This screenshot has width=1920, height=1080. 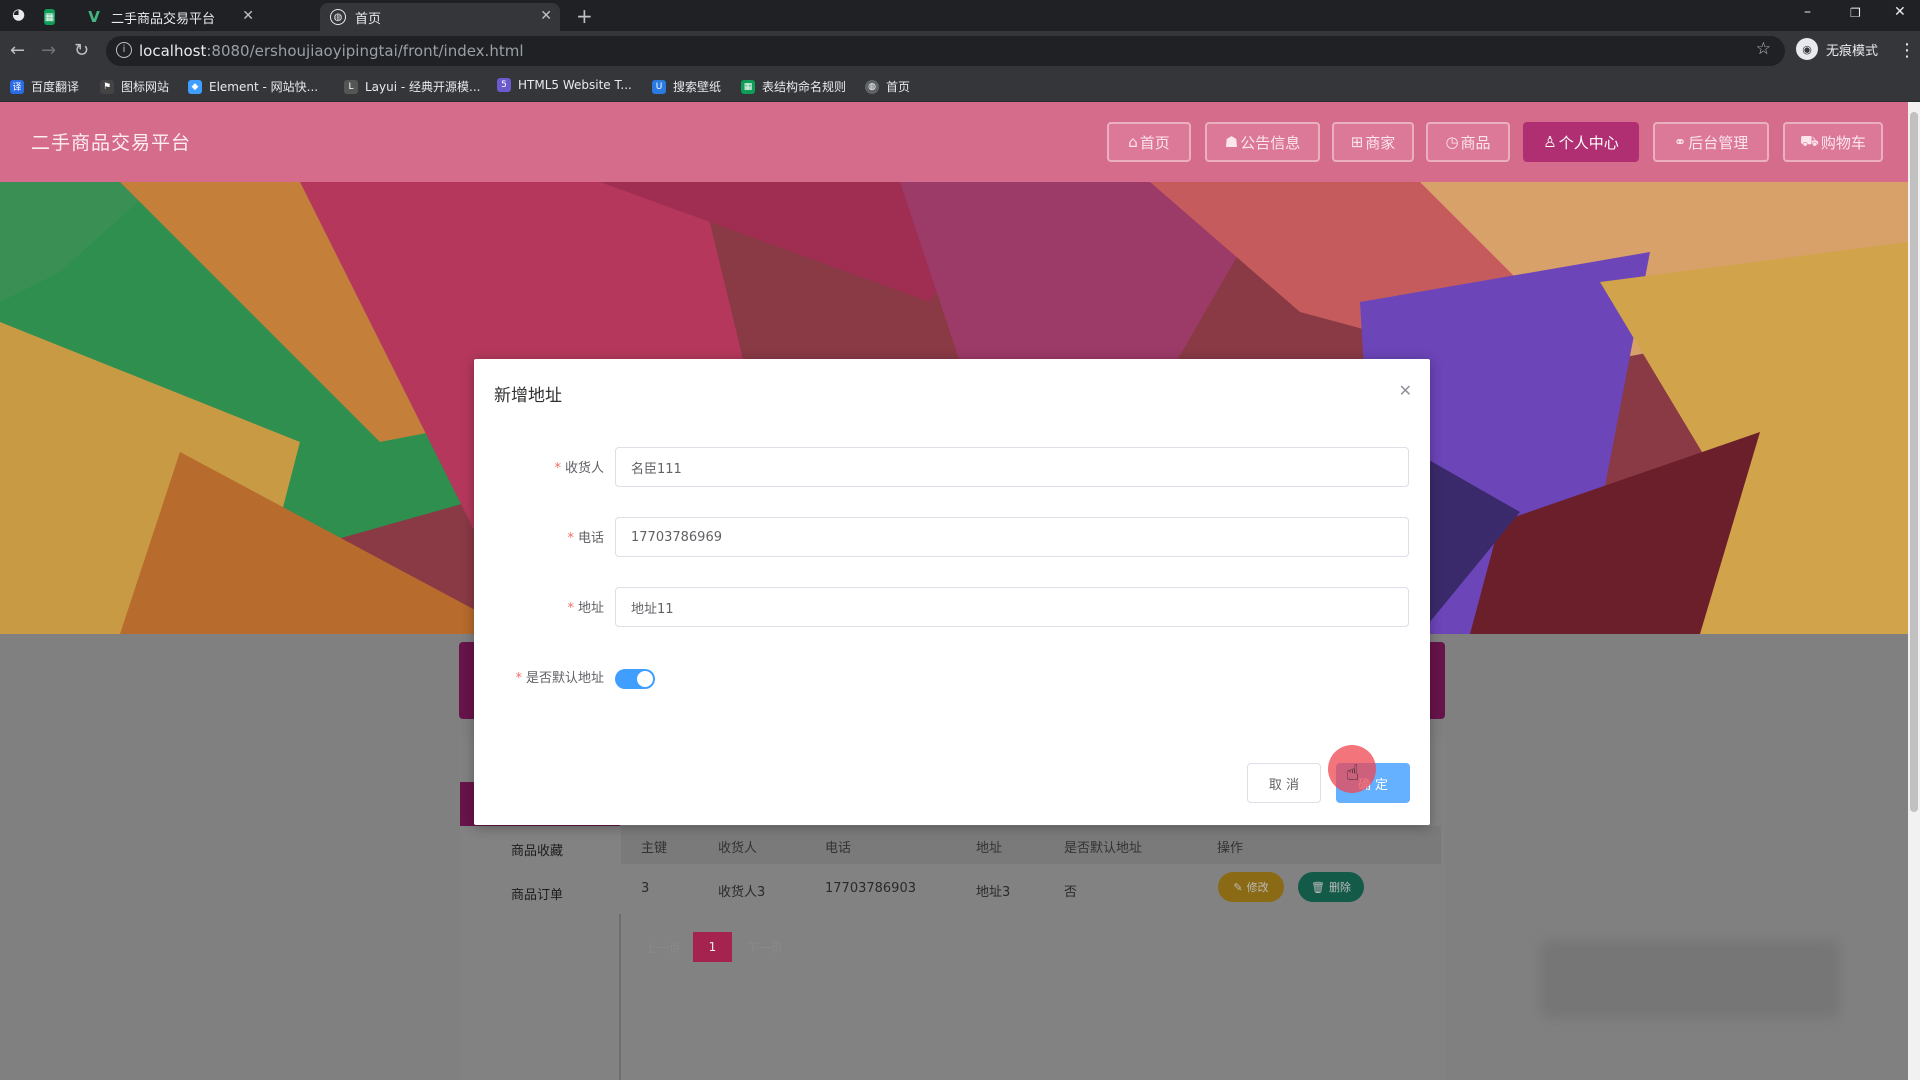 I want to click on html5-icon: 5, so click(x=504, y=85).